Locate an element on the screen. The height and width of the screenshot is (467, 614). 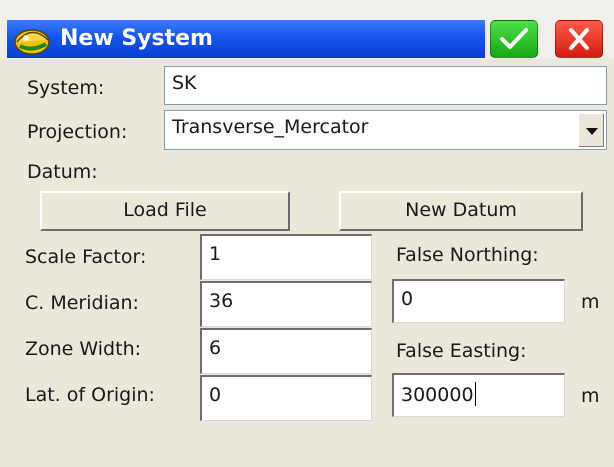
c-meridian-label: C. Meridian: is located at coordinates (82, 303).